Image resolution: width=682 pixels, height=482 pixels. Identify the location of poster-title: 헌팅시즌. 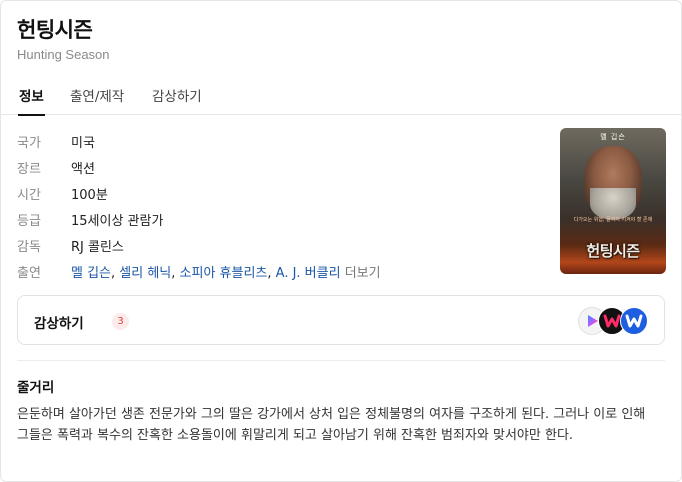
(613, 251).